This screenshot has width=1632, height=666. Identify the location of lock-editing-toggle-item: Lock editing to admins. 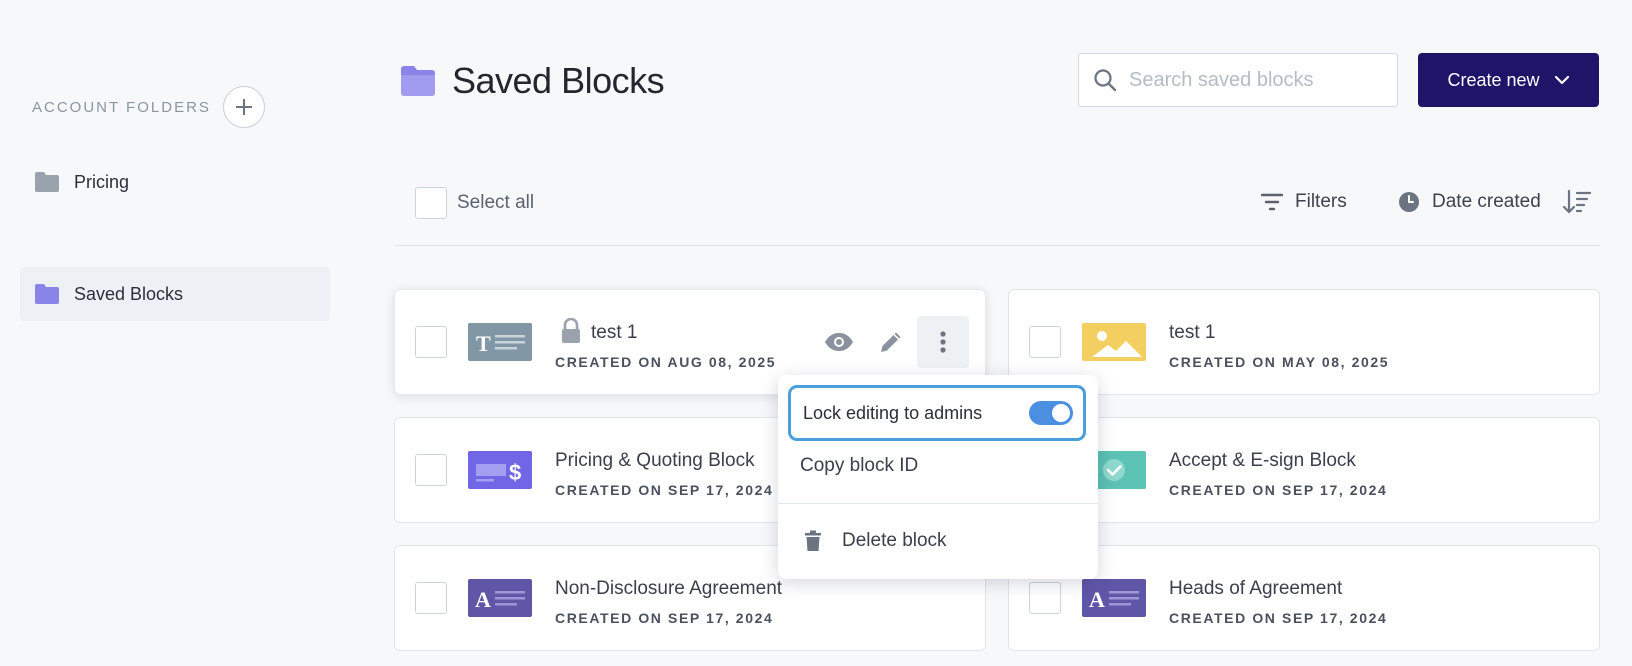
(937, 413).